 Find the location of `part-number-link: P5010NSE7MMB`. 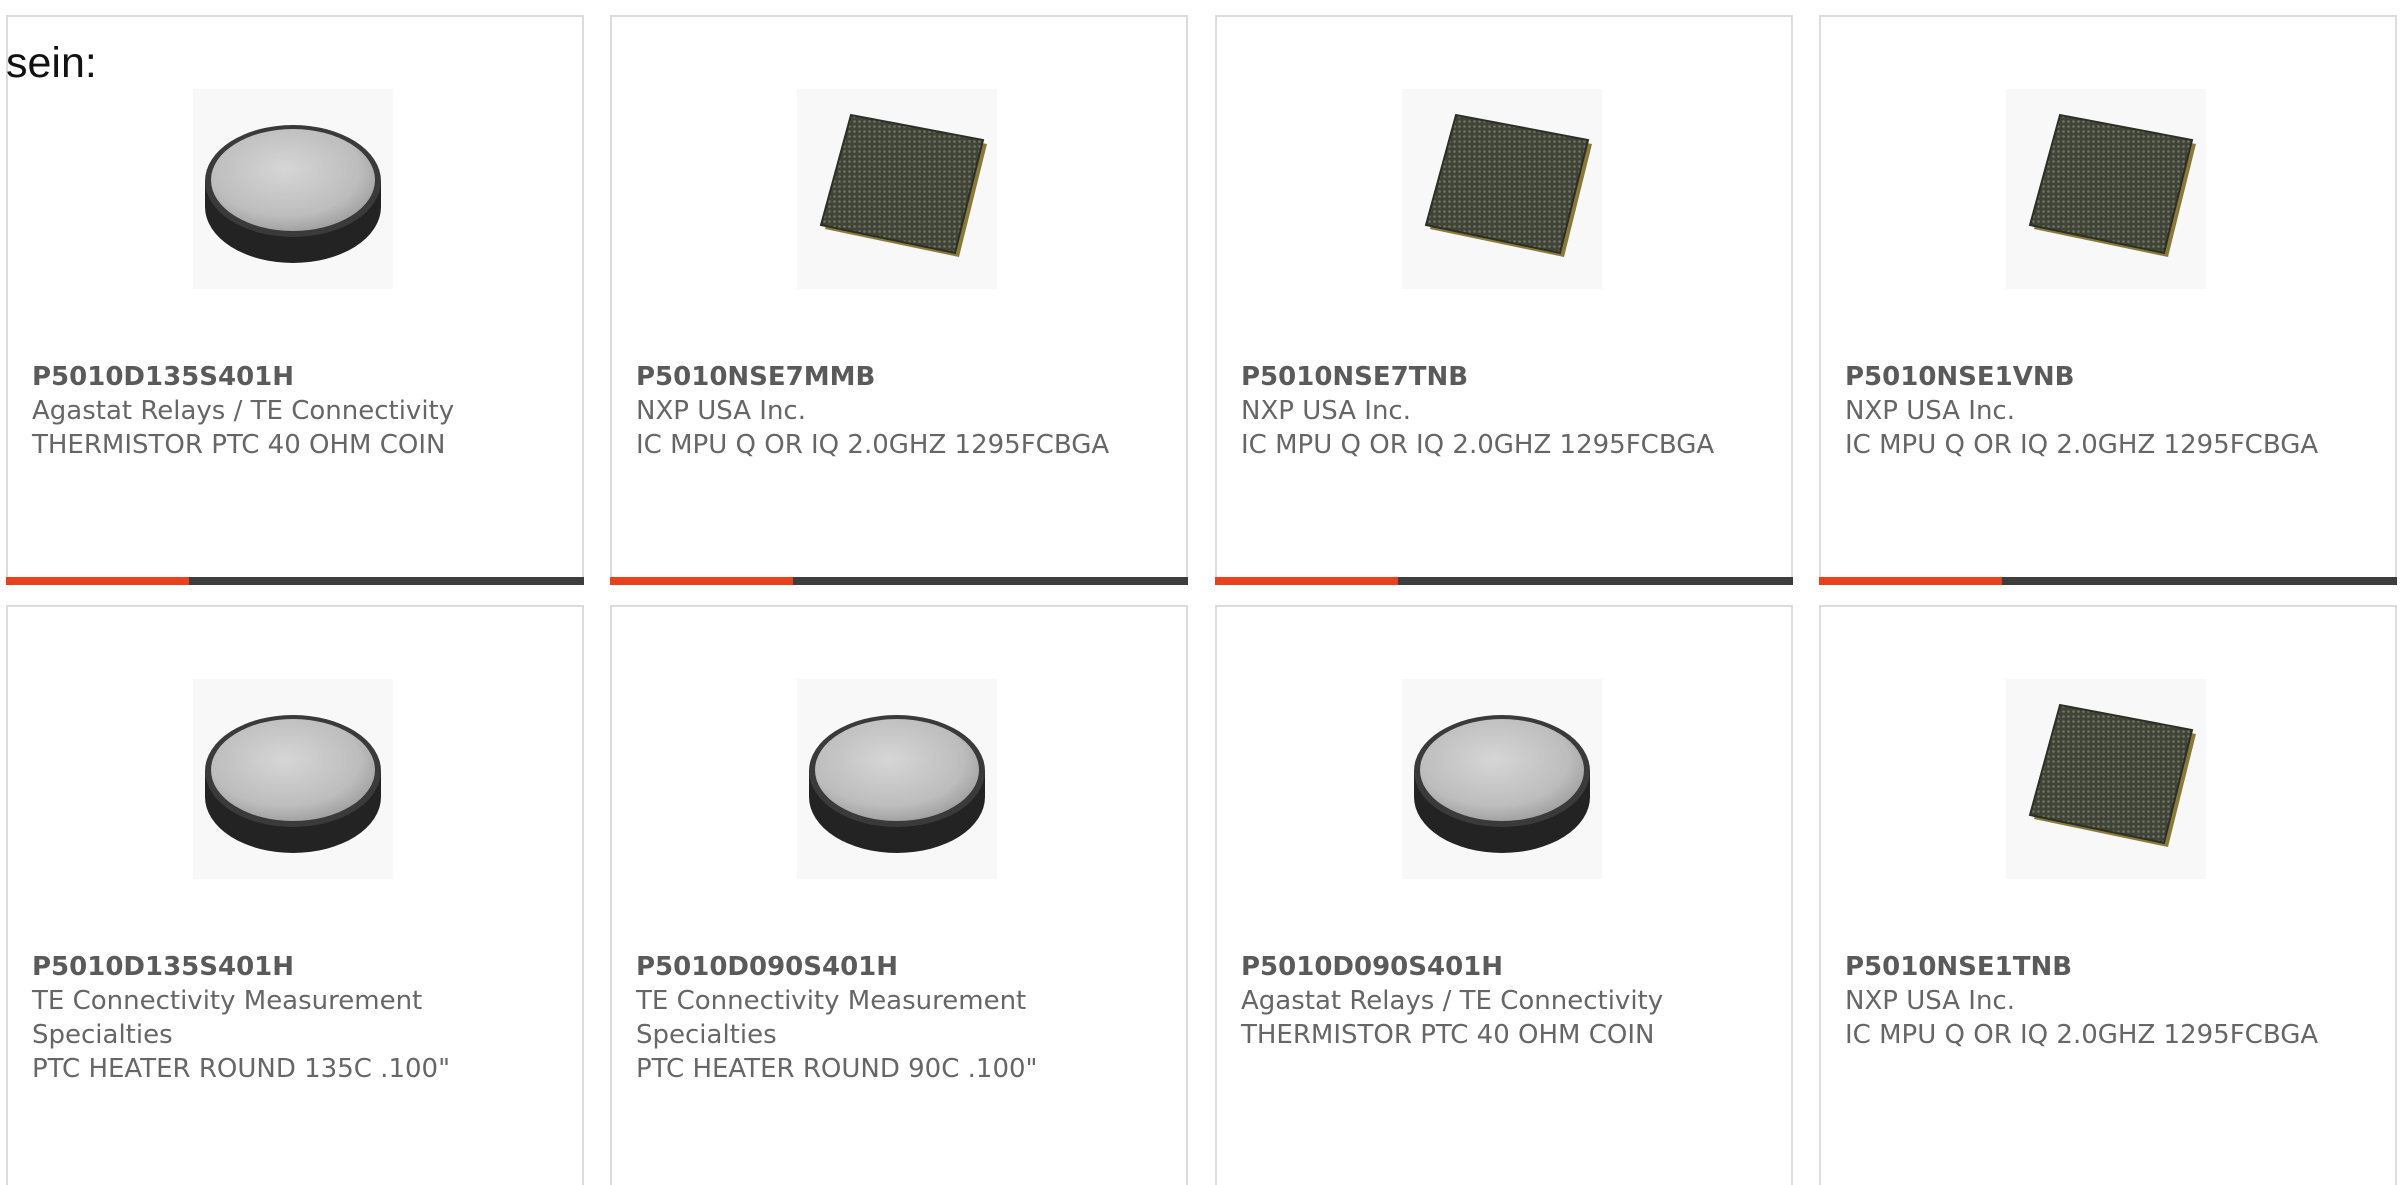

part-number-link: P5010NSE7MMB is located at coordinates (902, 377).